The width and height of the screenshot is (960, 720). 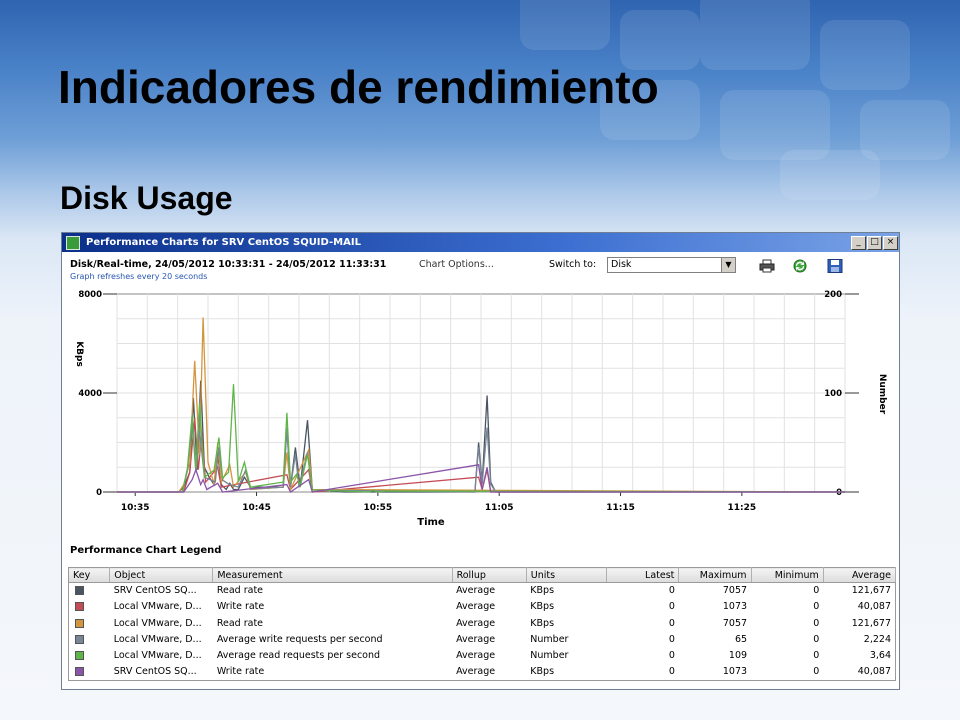 What do you see at coordinates (489, 575) in the screenshot?
I see `legend-header-rollup: Rollup` at bounding box center [489, 575].